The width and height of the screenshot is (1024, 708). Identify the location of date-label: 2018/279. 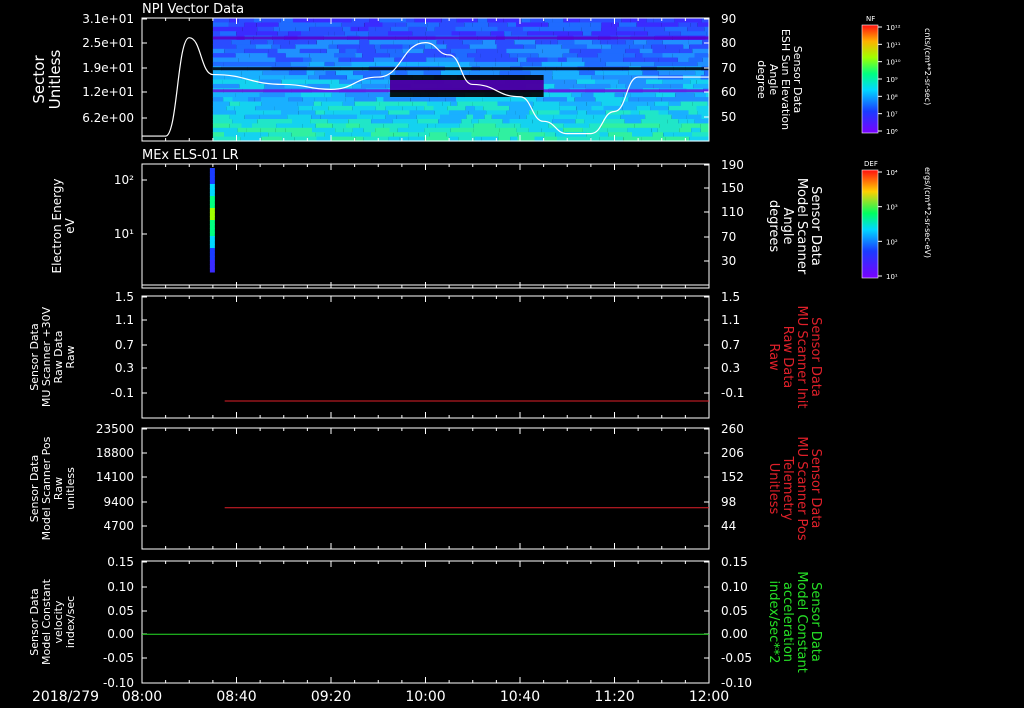
(65, 697).